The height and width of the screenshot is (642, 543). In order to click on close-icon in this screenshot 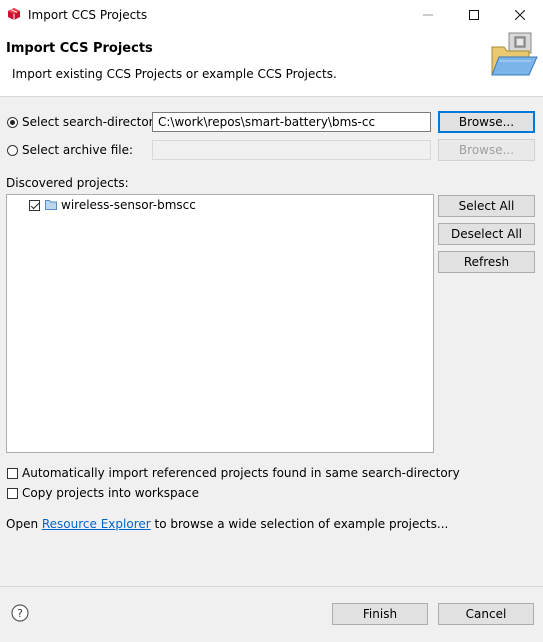, I will do `click(520, 15)`.